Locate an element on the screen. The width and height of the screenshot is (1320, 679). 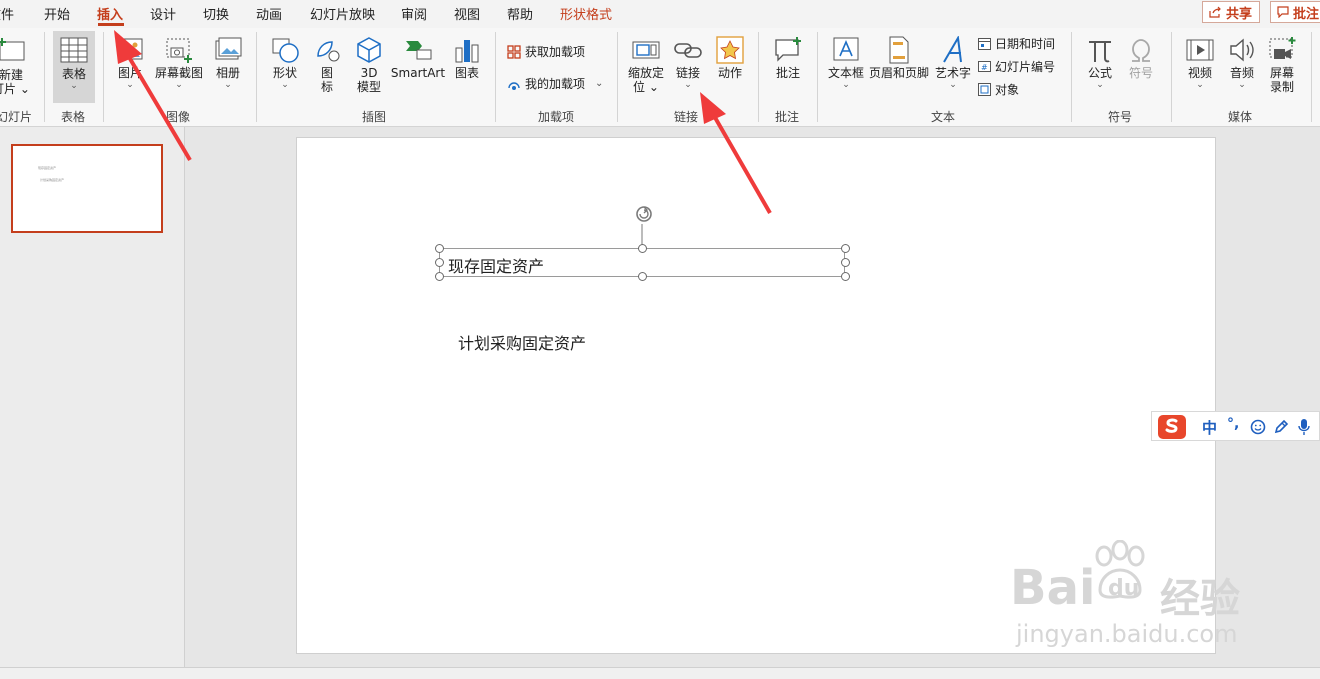
get-addins-button: 获取加载项 is located at coordinates (545, 51).